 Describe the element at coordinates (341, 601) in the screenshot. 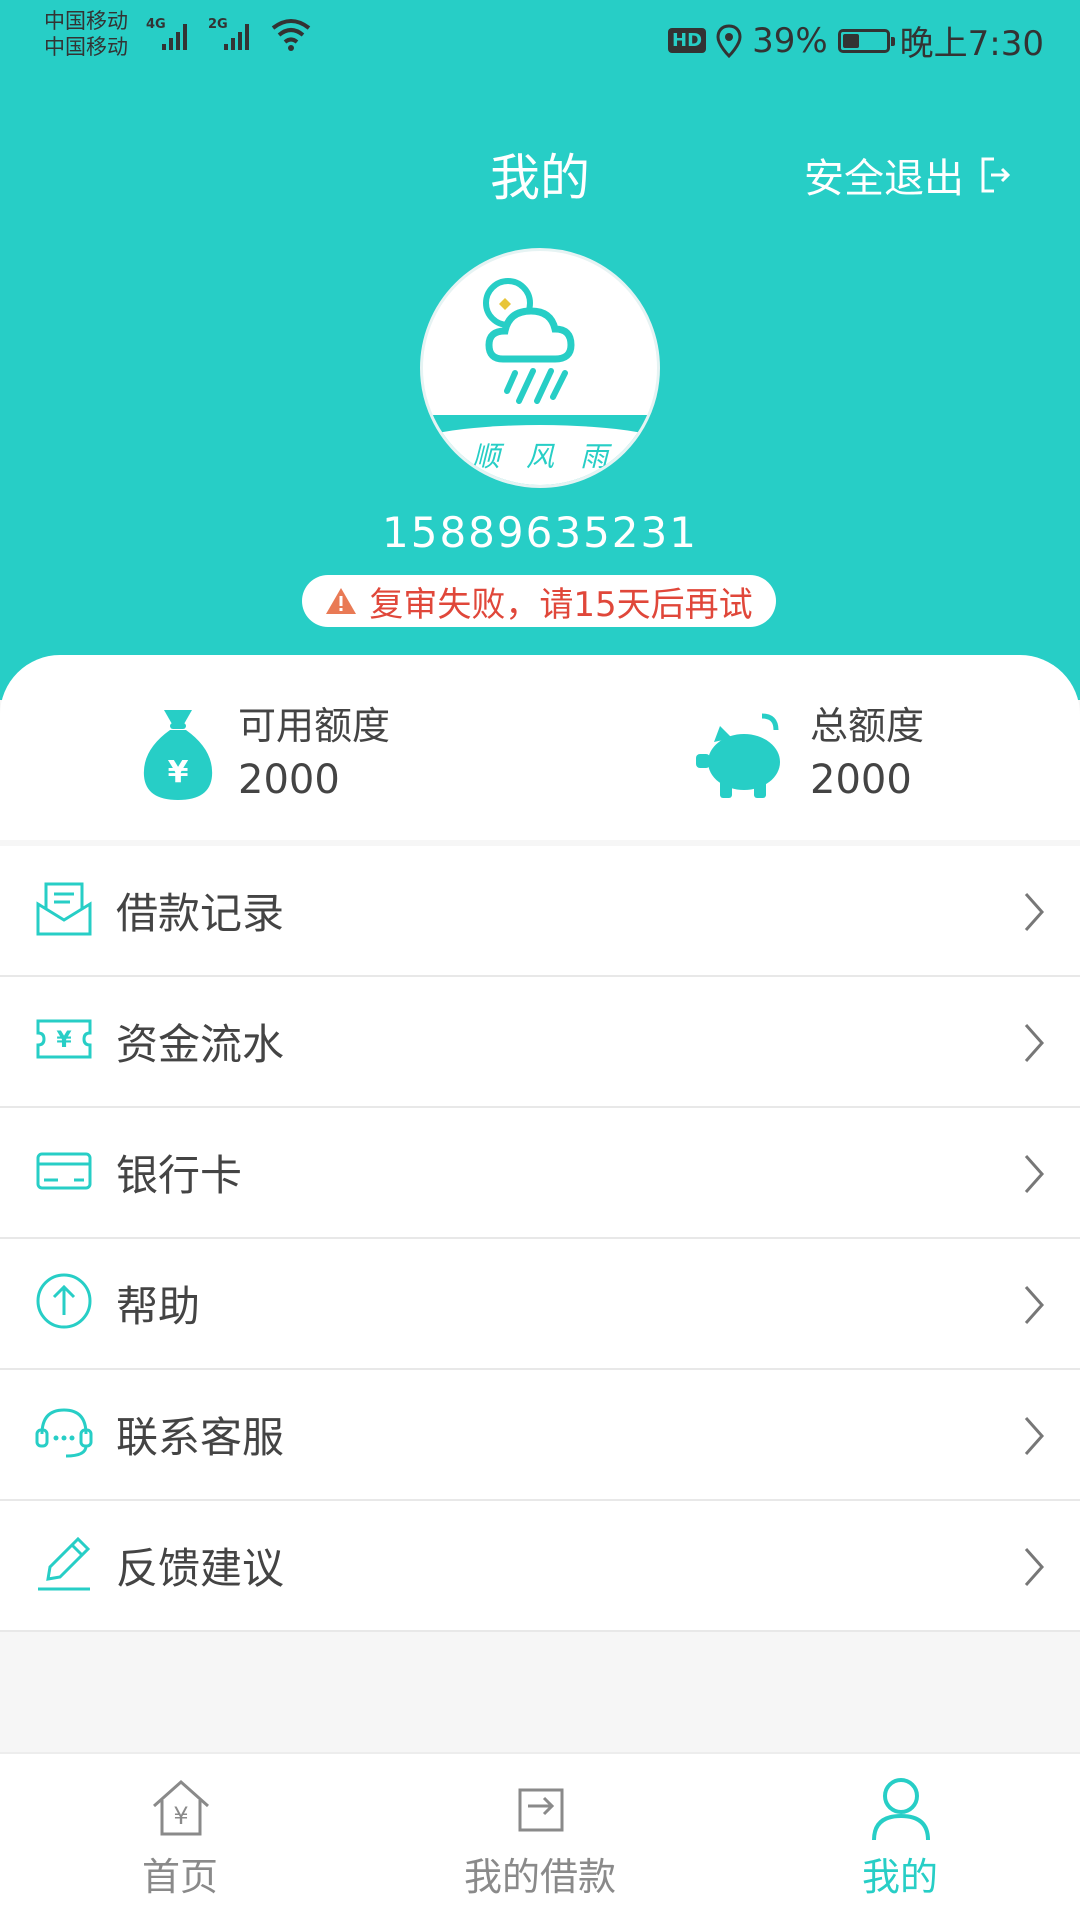

I see `warning-icon` at that location.